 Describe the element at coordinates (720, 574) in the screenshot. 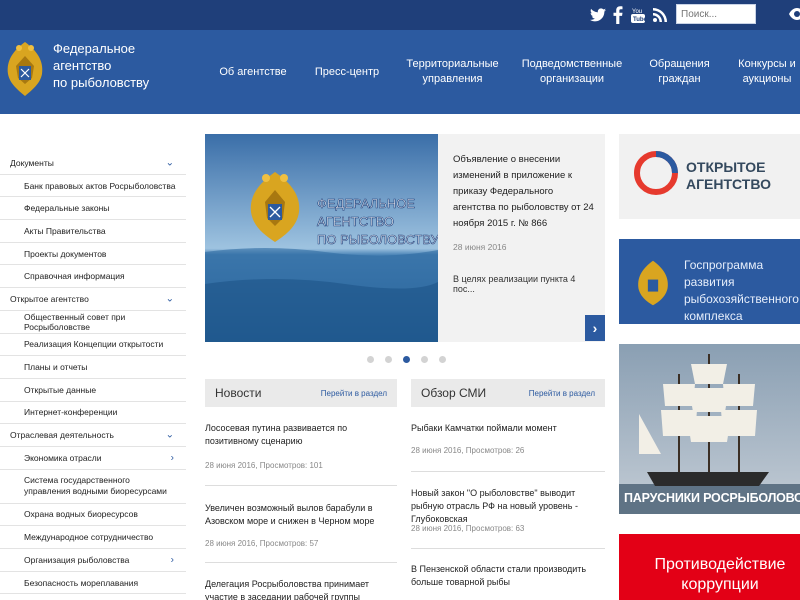

I see `anti-corruption-text: Противодействие коррупции` at that location.